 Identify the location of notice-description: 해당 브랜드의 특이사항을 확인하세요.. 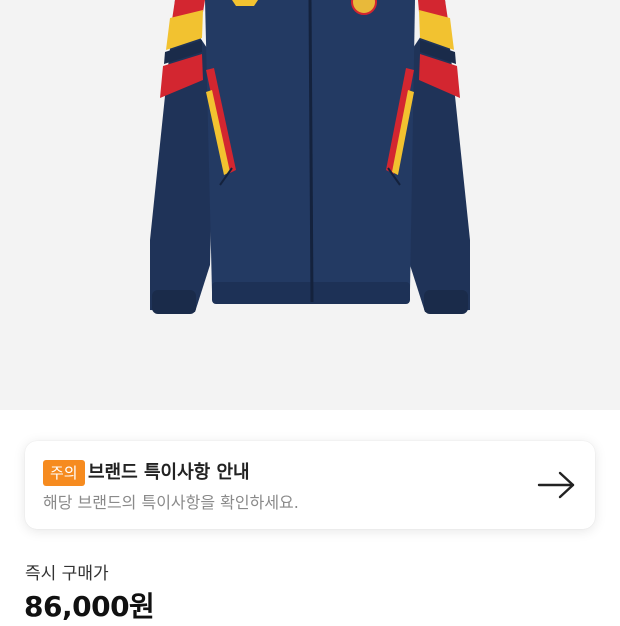
(171, 502).